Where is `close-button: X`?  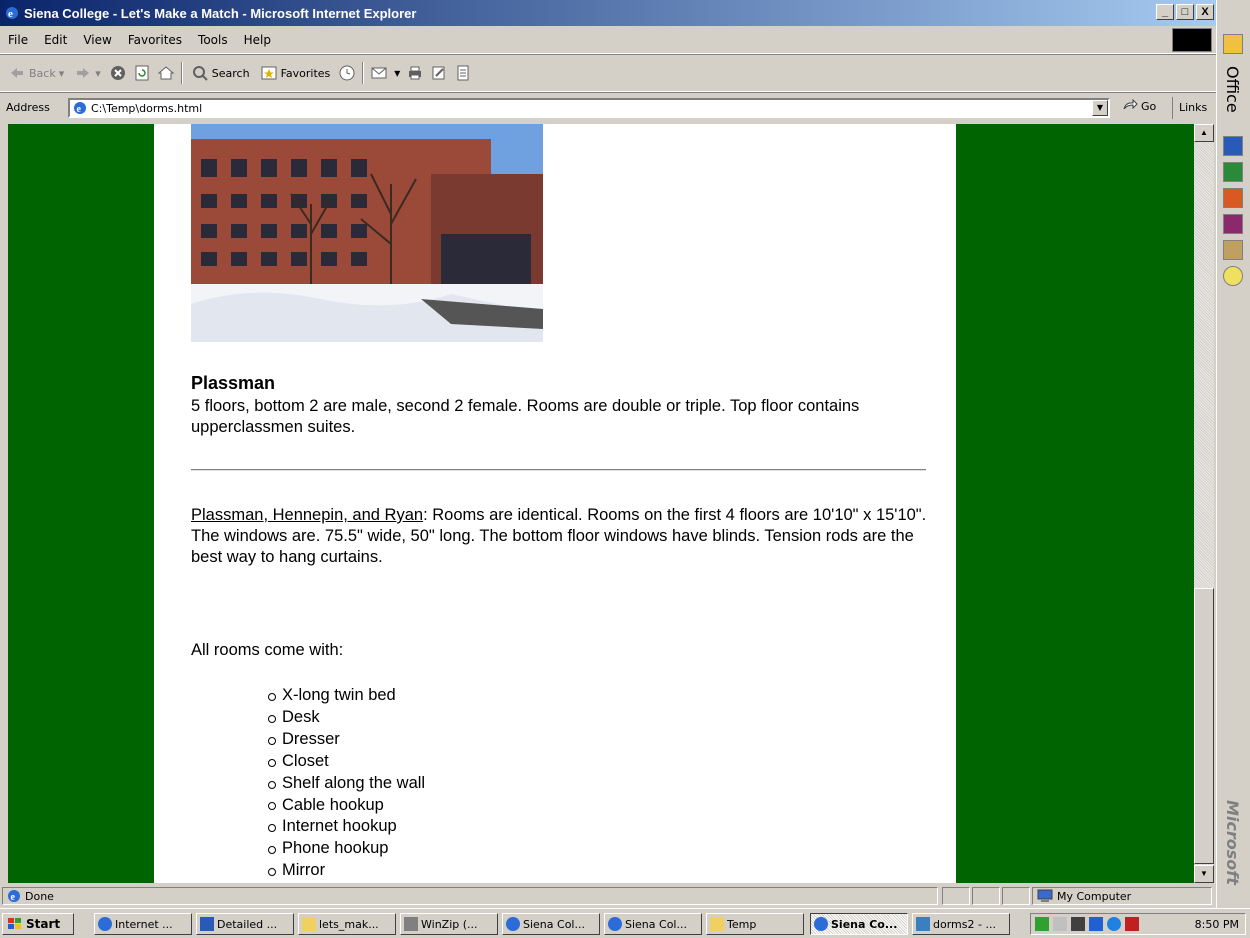
close-button: X is located at coordinates (1205, 12).